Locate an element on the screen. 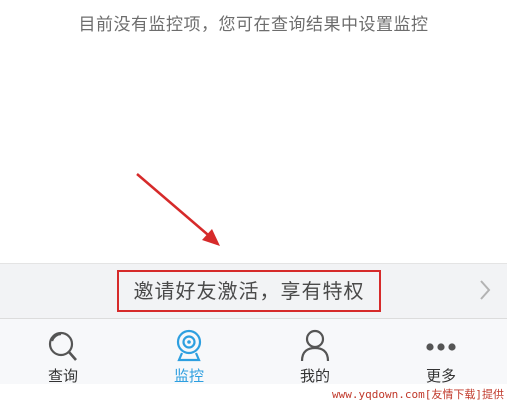  tab-mine: 我的 is located at coordinates (315, 352).